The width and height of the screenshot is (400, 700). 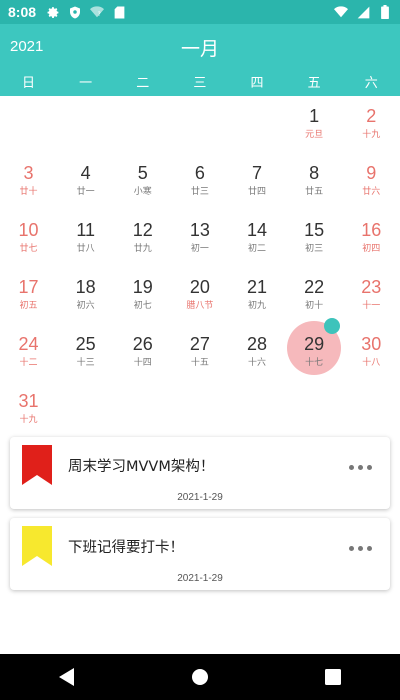 I want to click on day-cell: 17 初五, so click(x=28, y=295).